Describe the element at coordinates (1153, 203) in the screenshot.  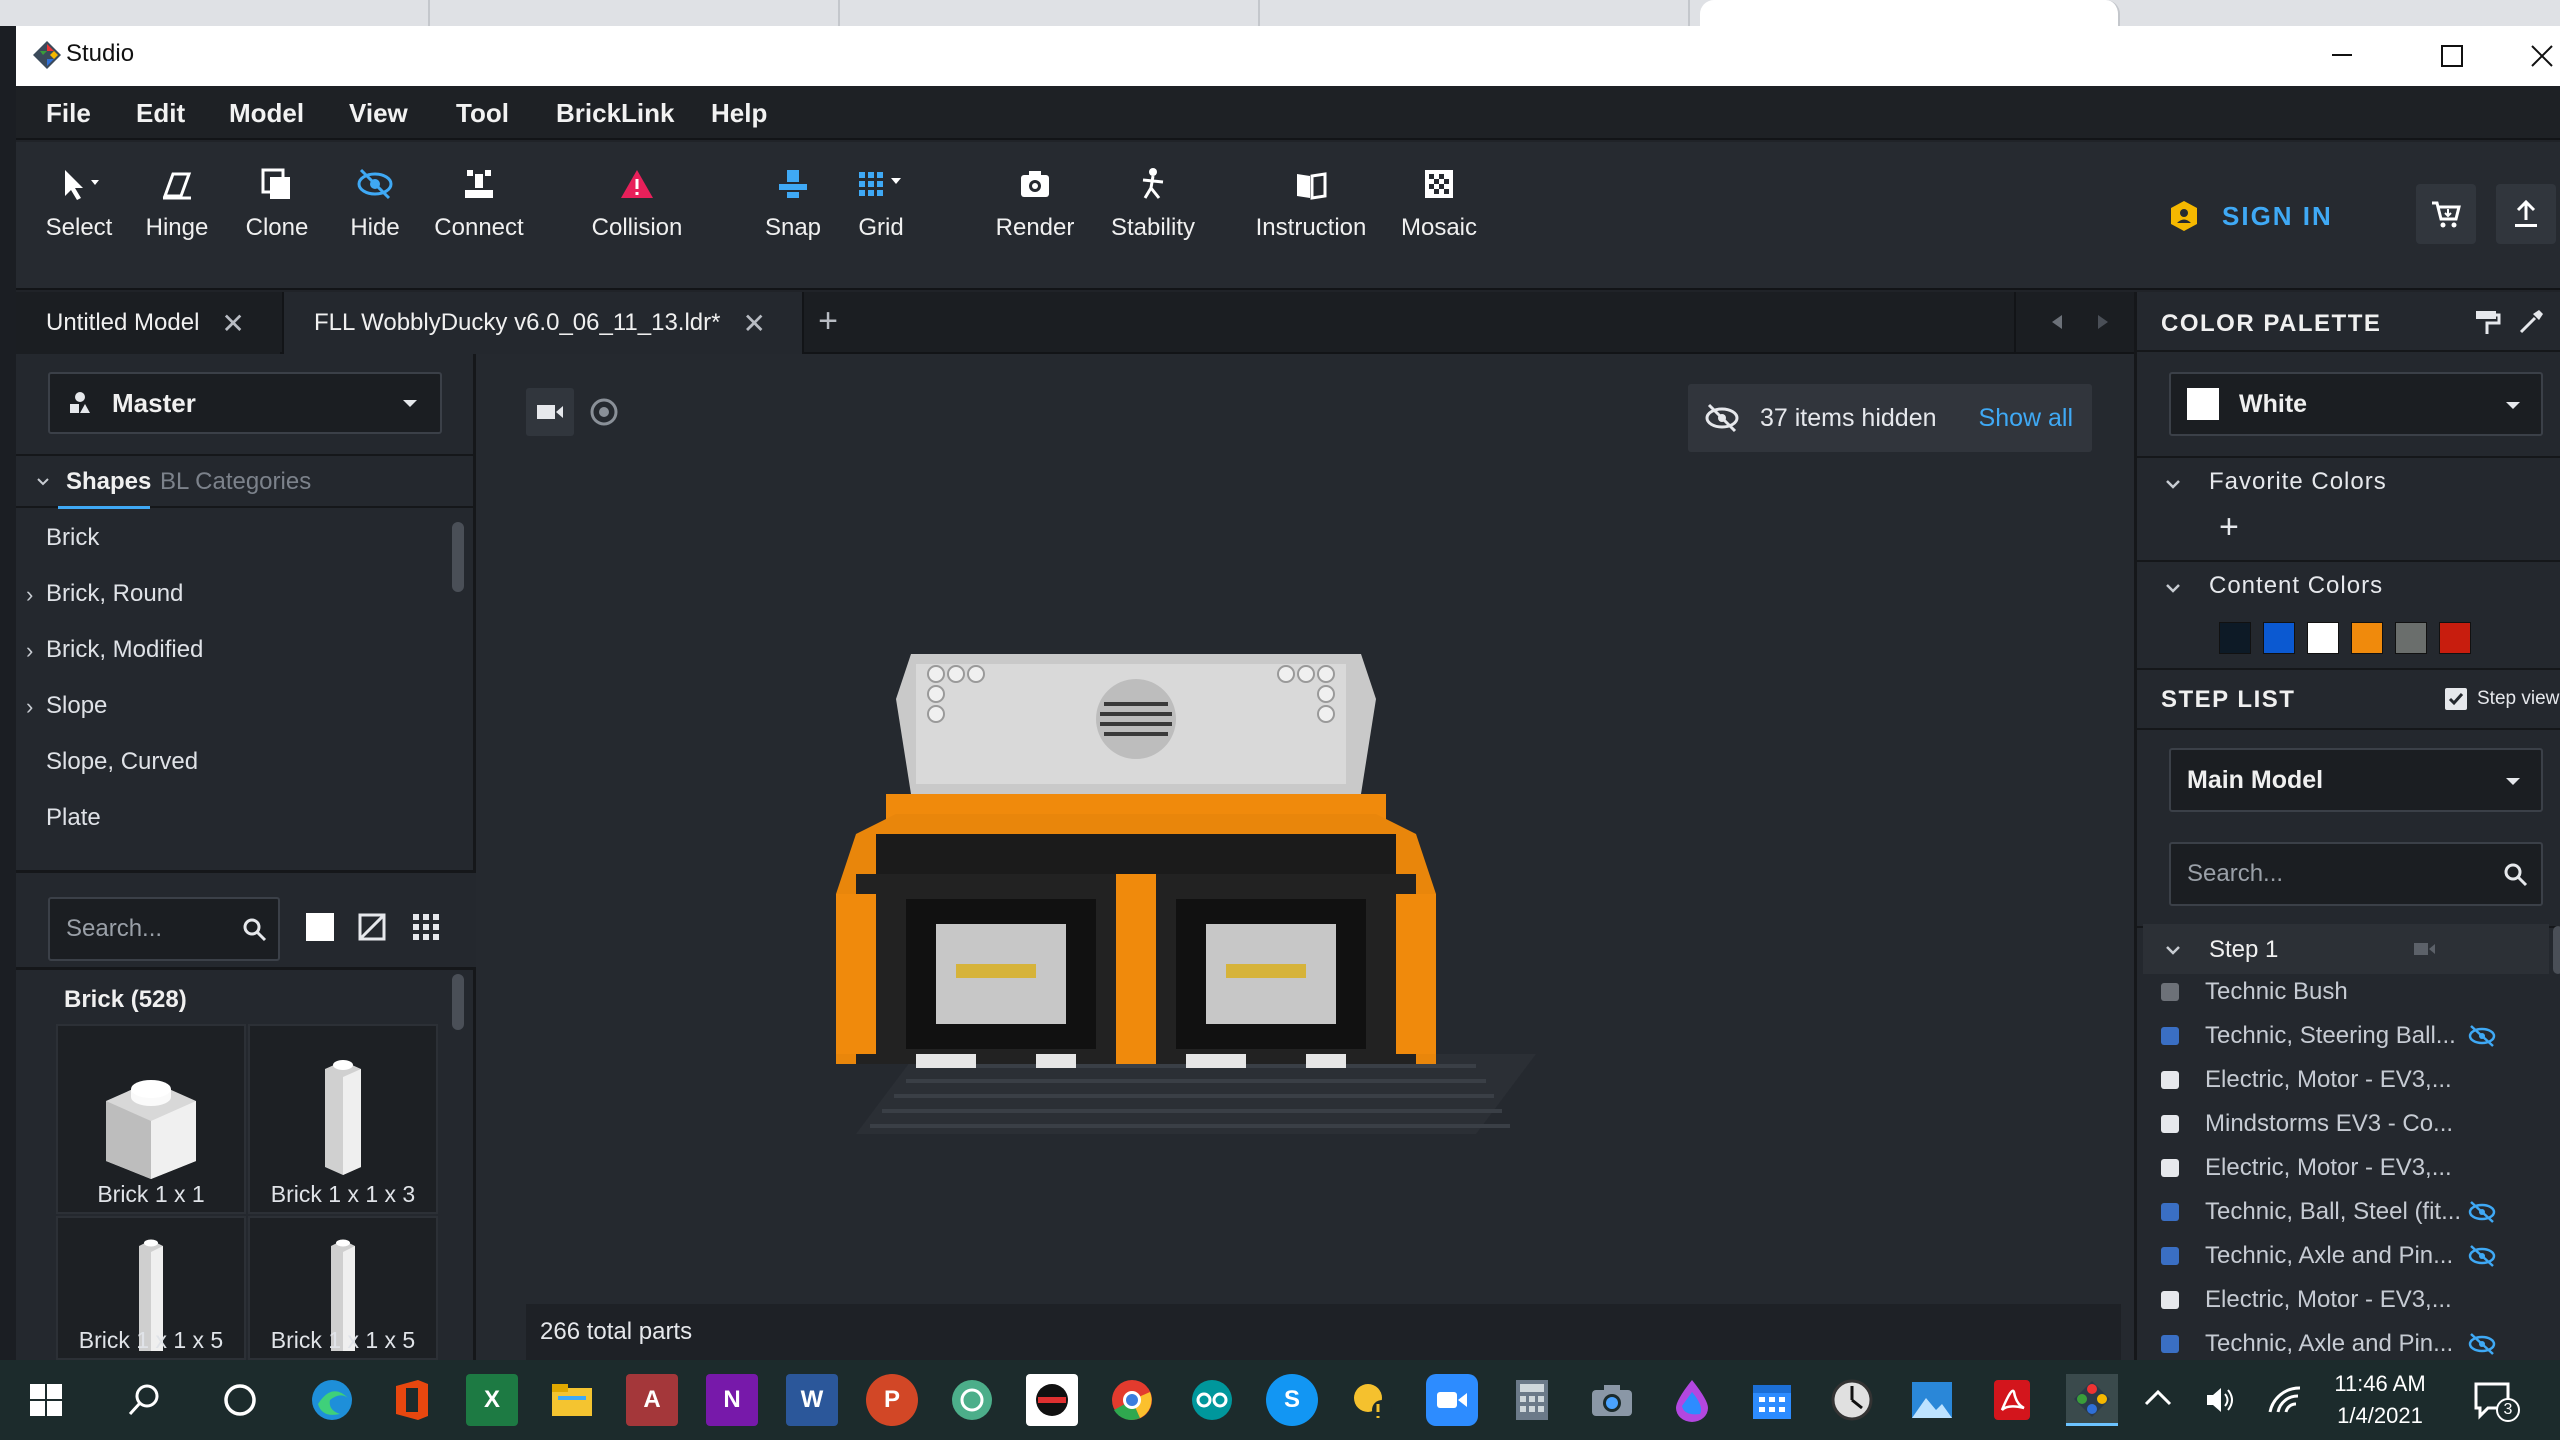
I see `stability-tool-button: Stability` at that location.